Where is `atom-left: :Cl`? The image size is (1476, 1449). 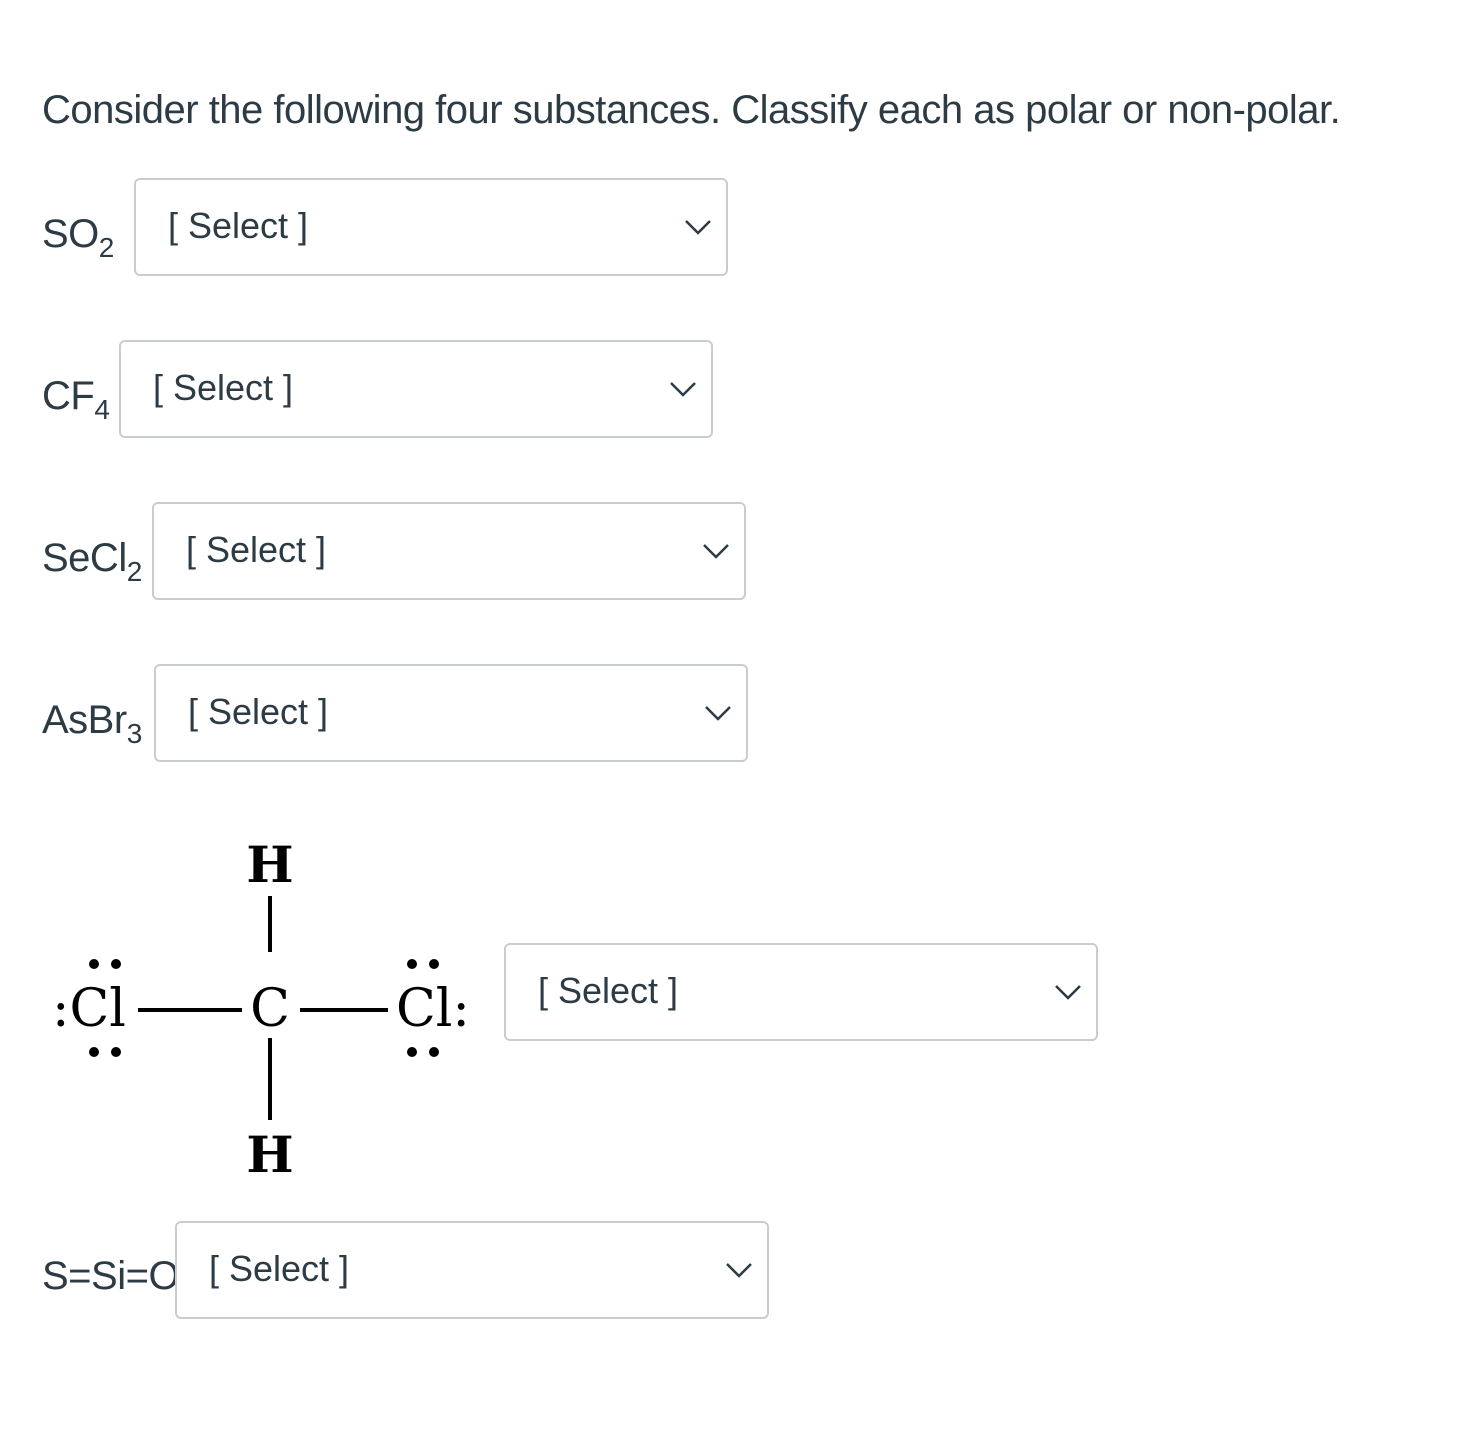
atom-left: :Cl is located at coordinates (89, 1009).